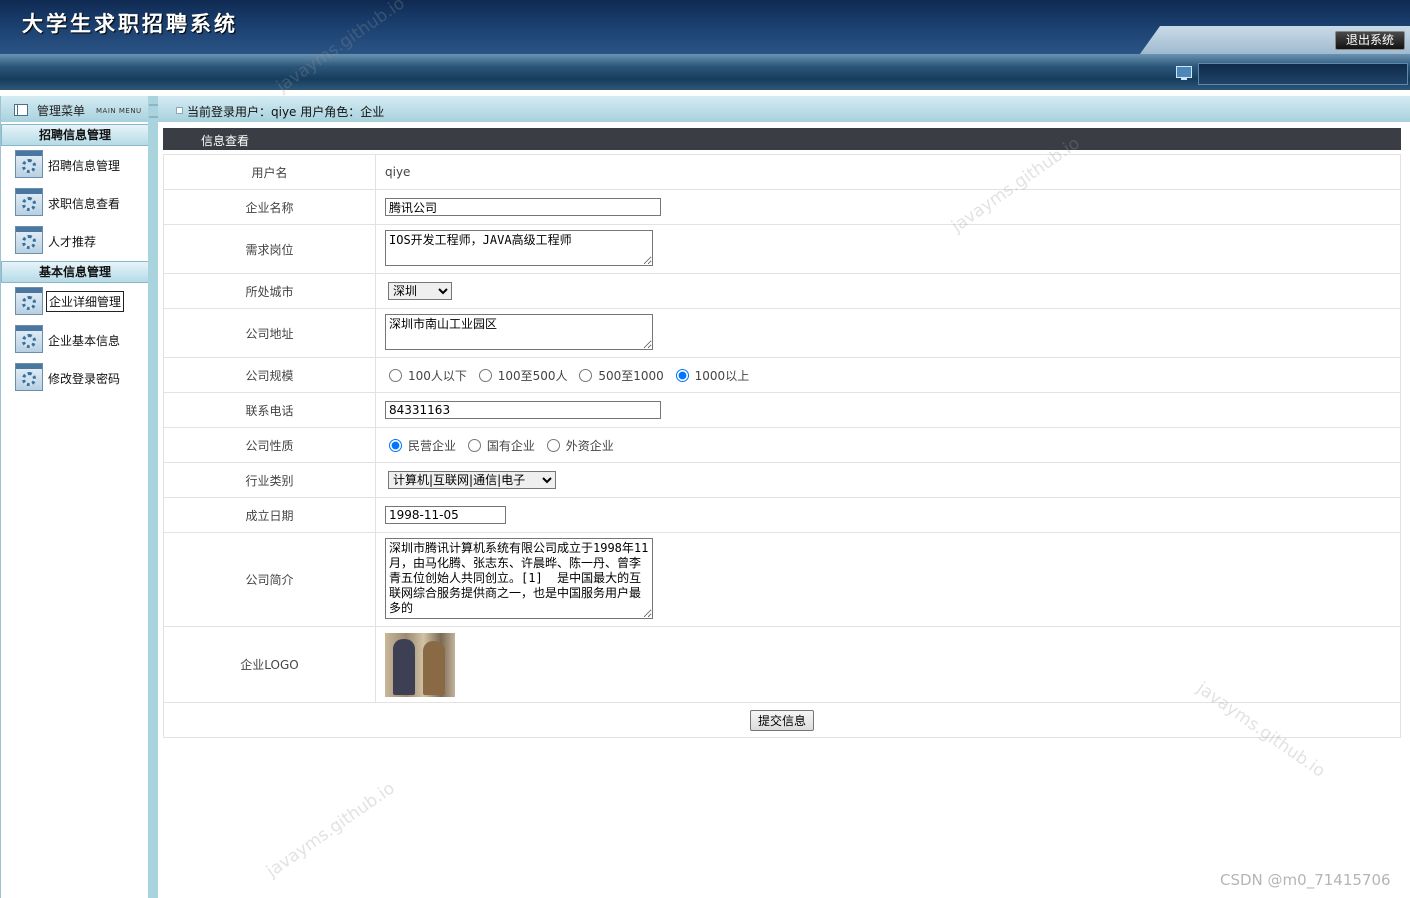  I want to click on sidebar-item-label: 企业详细管理, so click(85, 301).